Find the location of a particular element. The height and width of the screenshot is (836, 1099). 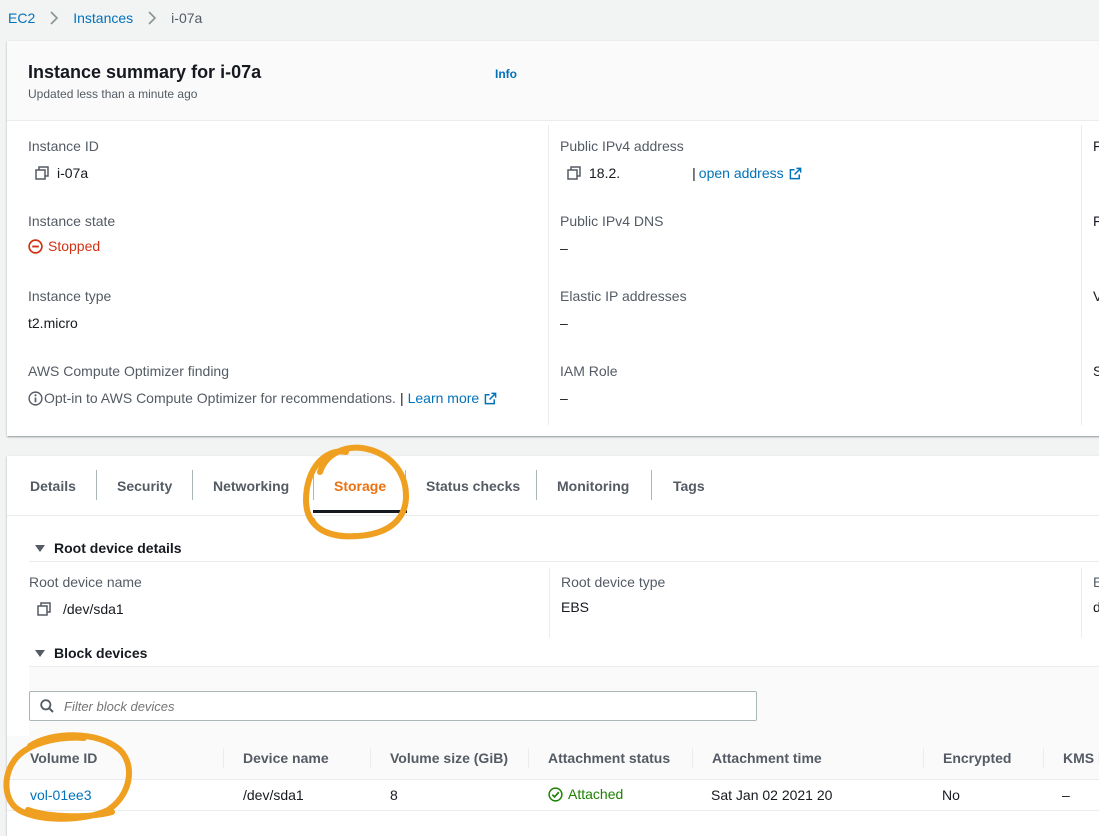

public-dns-value: – is located at coordinates (564, 248).